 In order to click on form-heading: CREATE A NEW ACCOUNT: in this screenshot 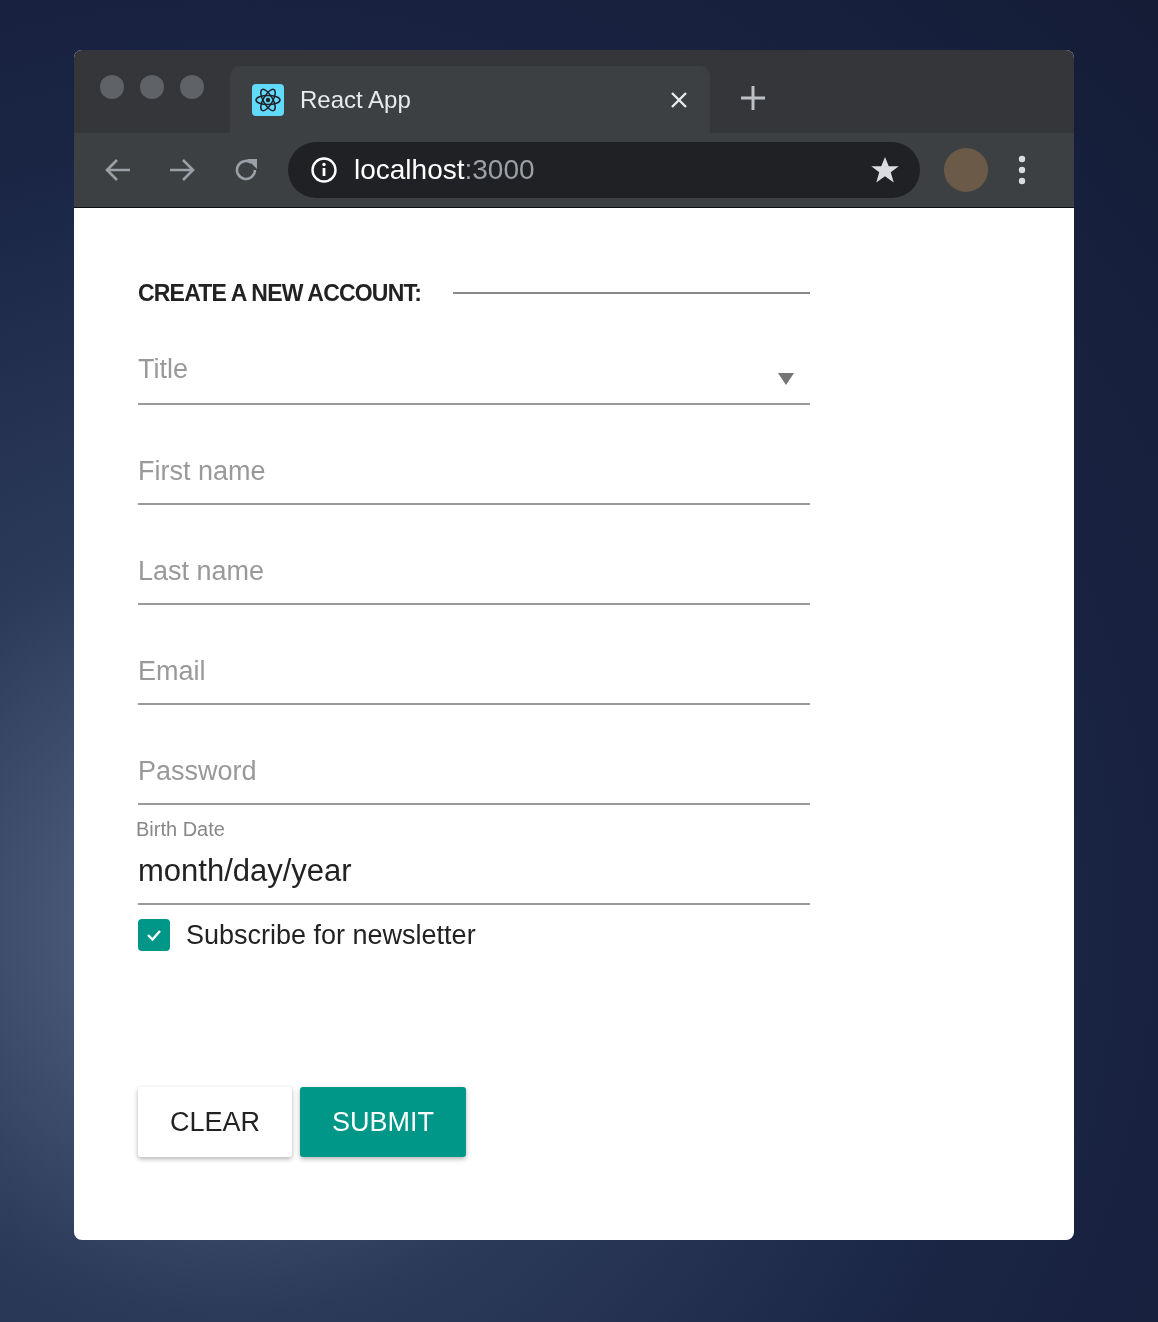, I will do `click(280, 293)`.